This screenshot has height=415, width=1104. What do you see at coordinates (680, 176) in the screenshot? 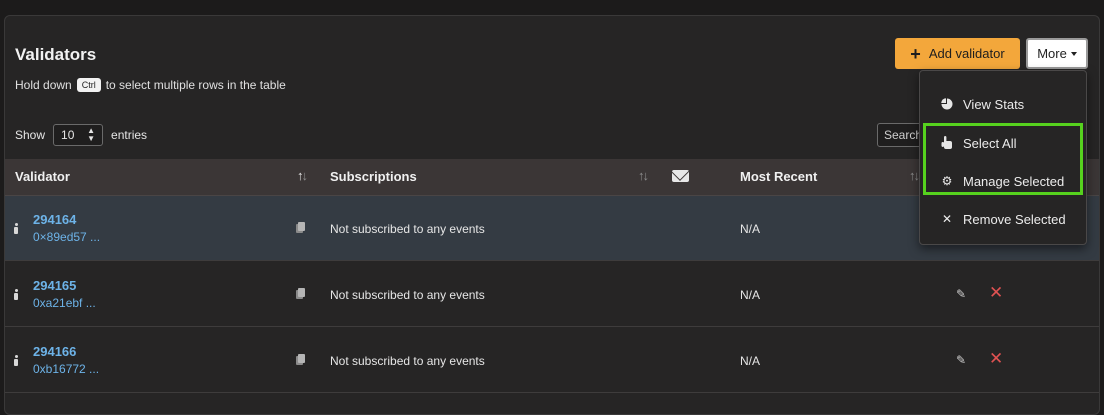
I see `envelope-icon` at bounding box center [680, 176].